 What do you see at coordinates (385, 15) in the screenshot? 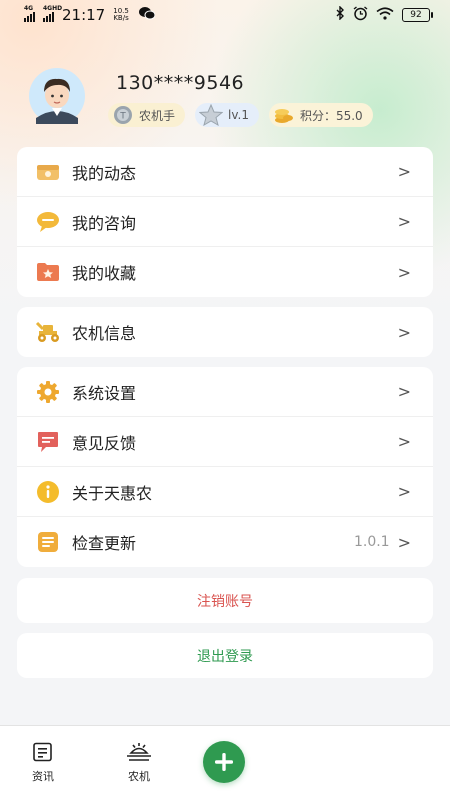
I see `wifi-icon` at bounding box center [385, 15].